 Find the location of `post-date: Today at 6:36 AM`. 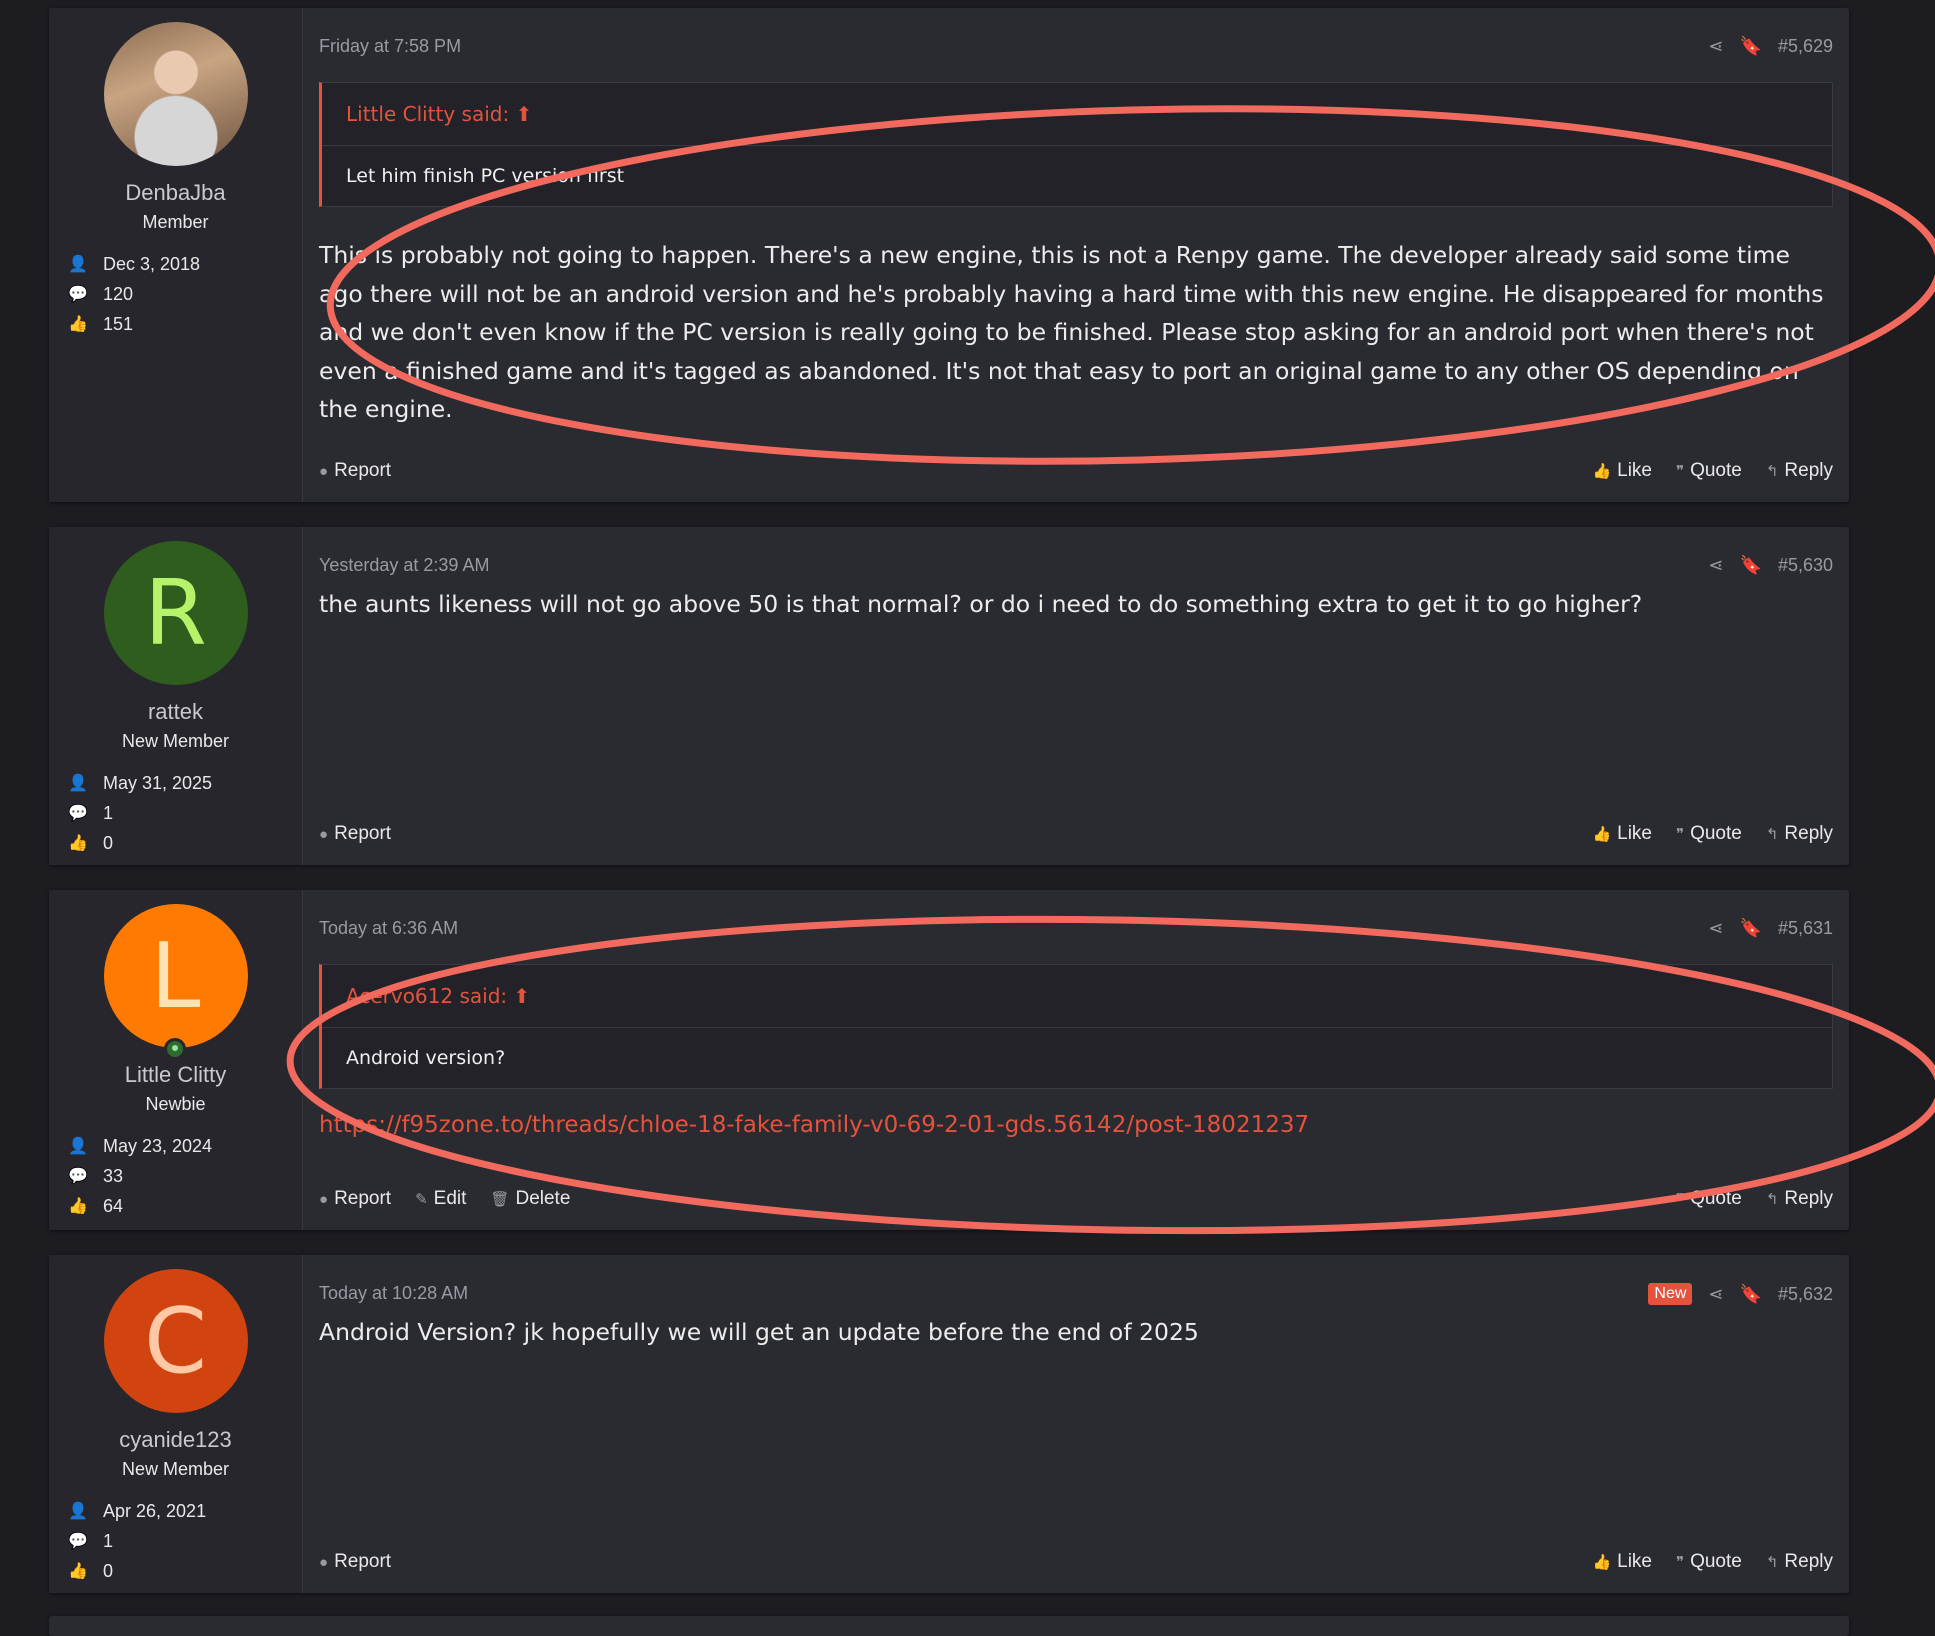

post-date: Today at 6:36 AM is located at coordinates (388, 928).